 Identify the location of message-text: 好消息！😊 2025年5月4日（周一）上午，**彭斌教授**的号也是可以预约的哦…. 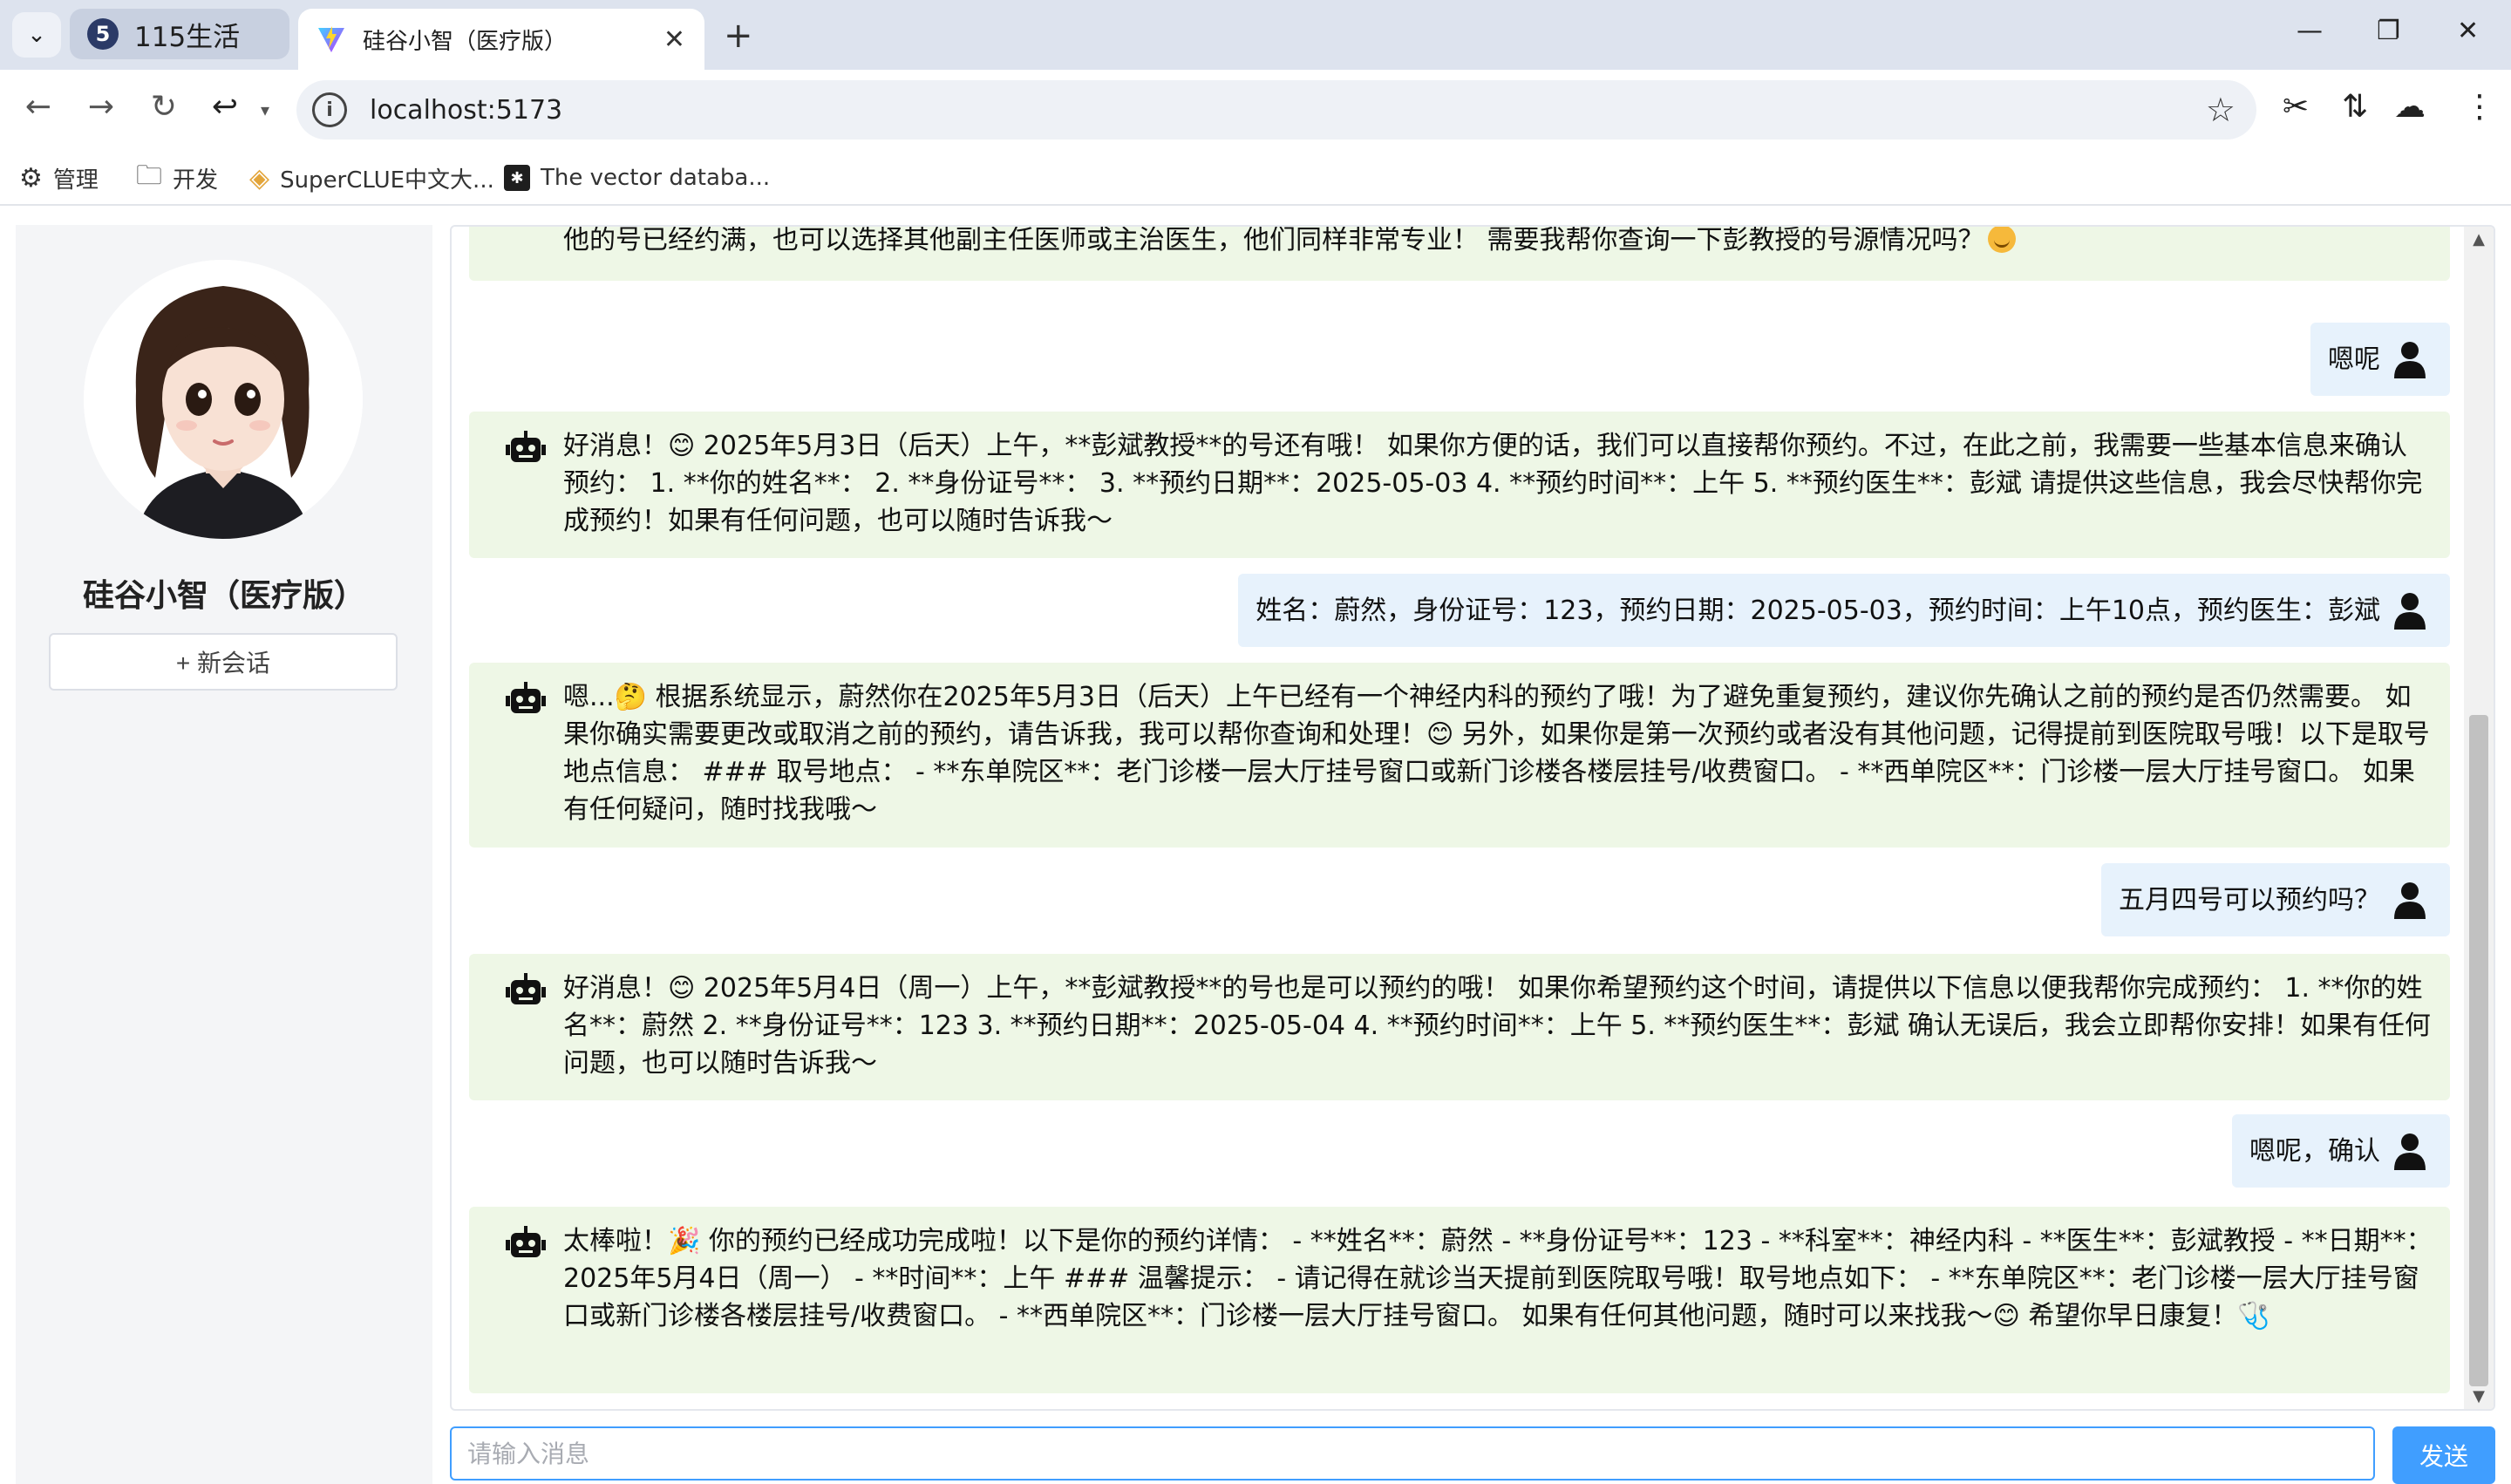
(1497, 1026).